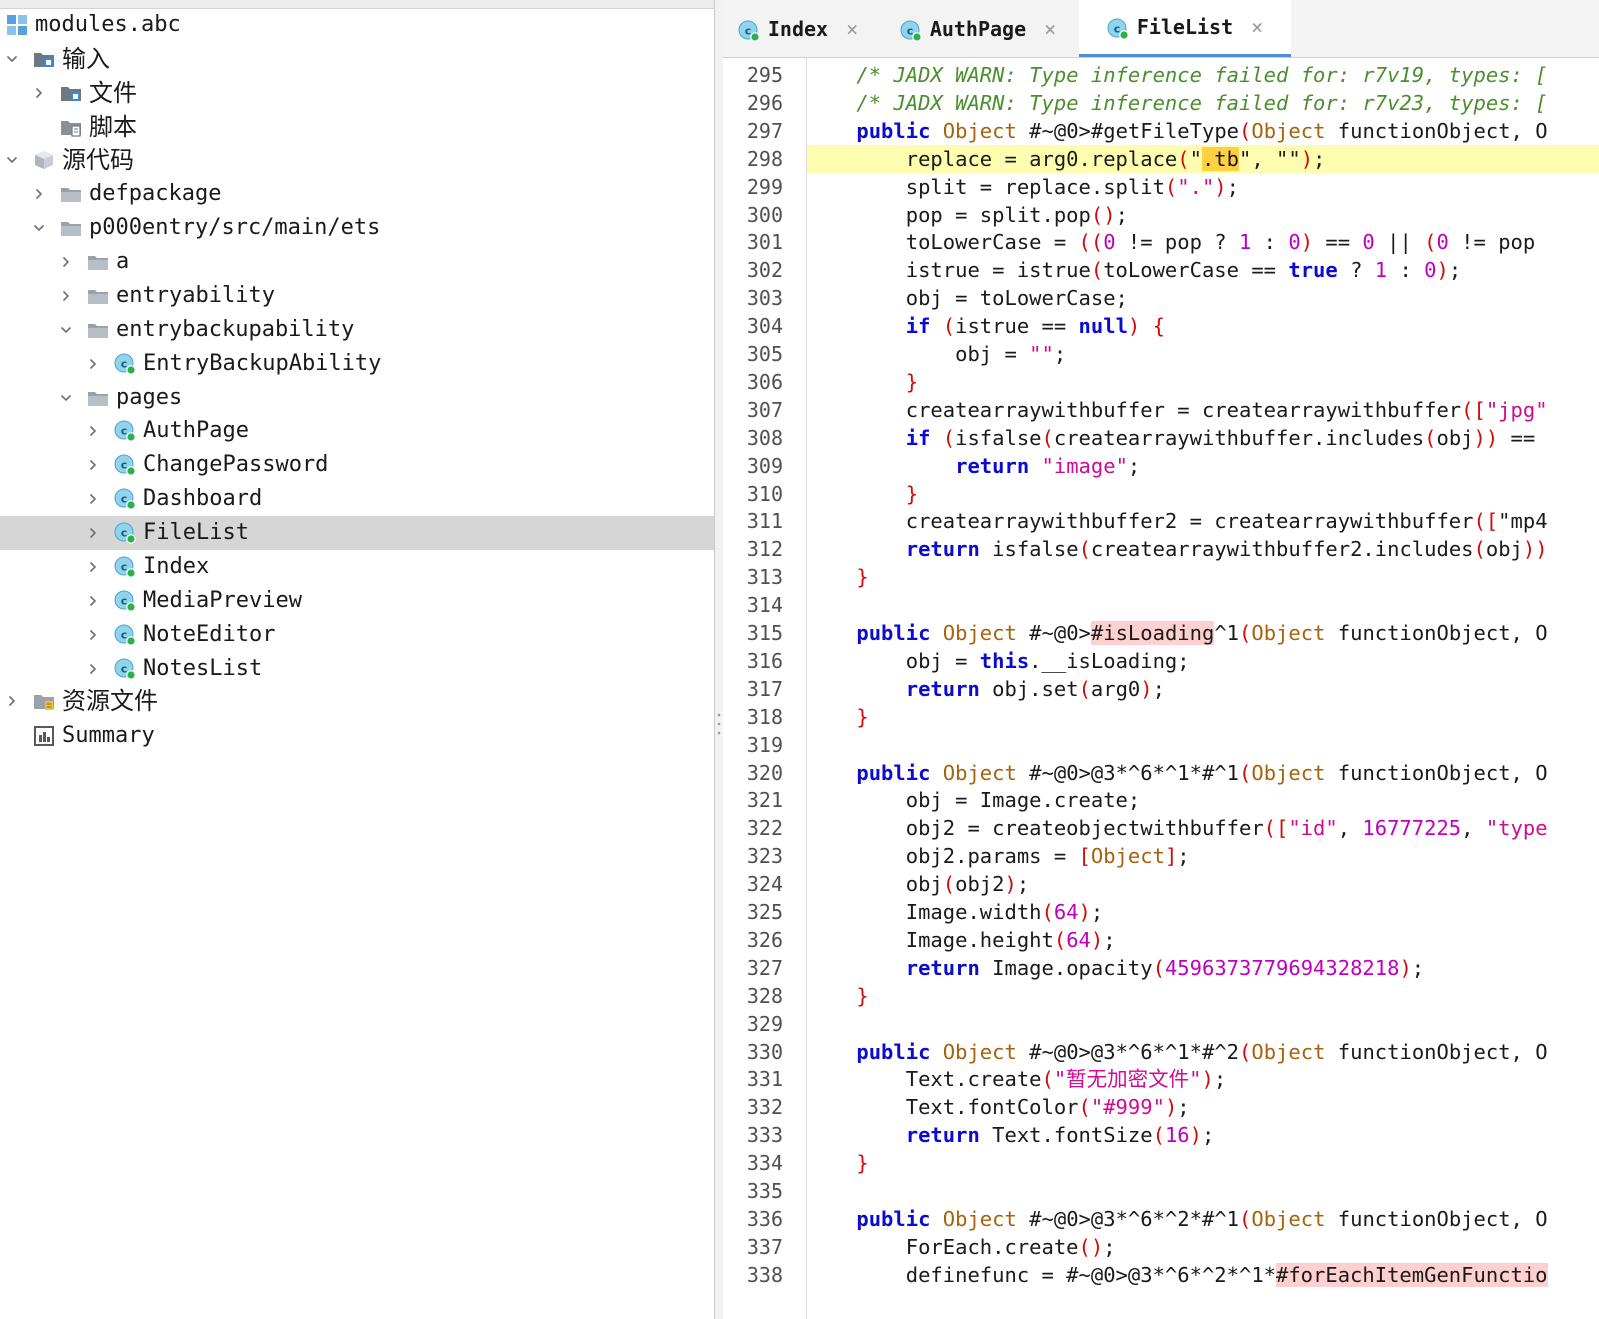 This screenshot has height=1319, width=1599. What do you see at coordinates (357, 364) in the screenshot?
I see `tree-item: c EntryBackupAbility` at bounding box center [357, 364].